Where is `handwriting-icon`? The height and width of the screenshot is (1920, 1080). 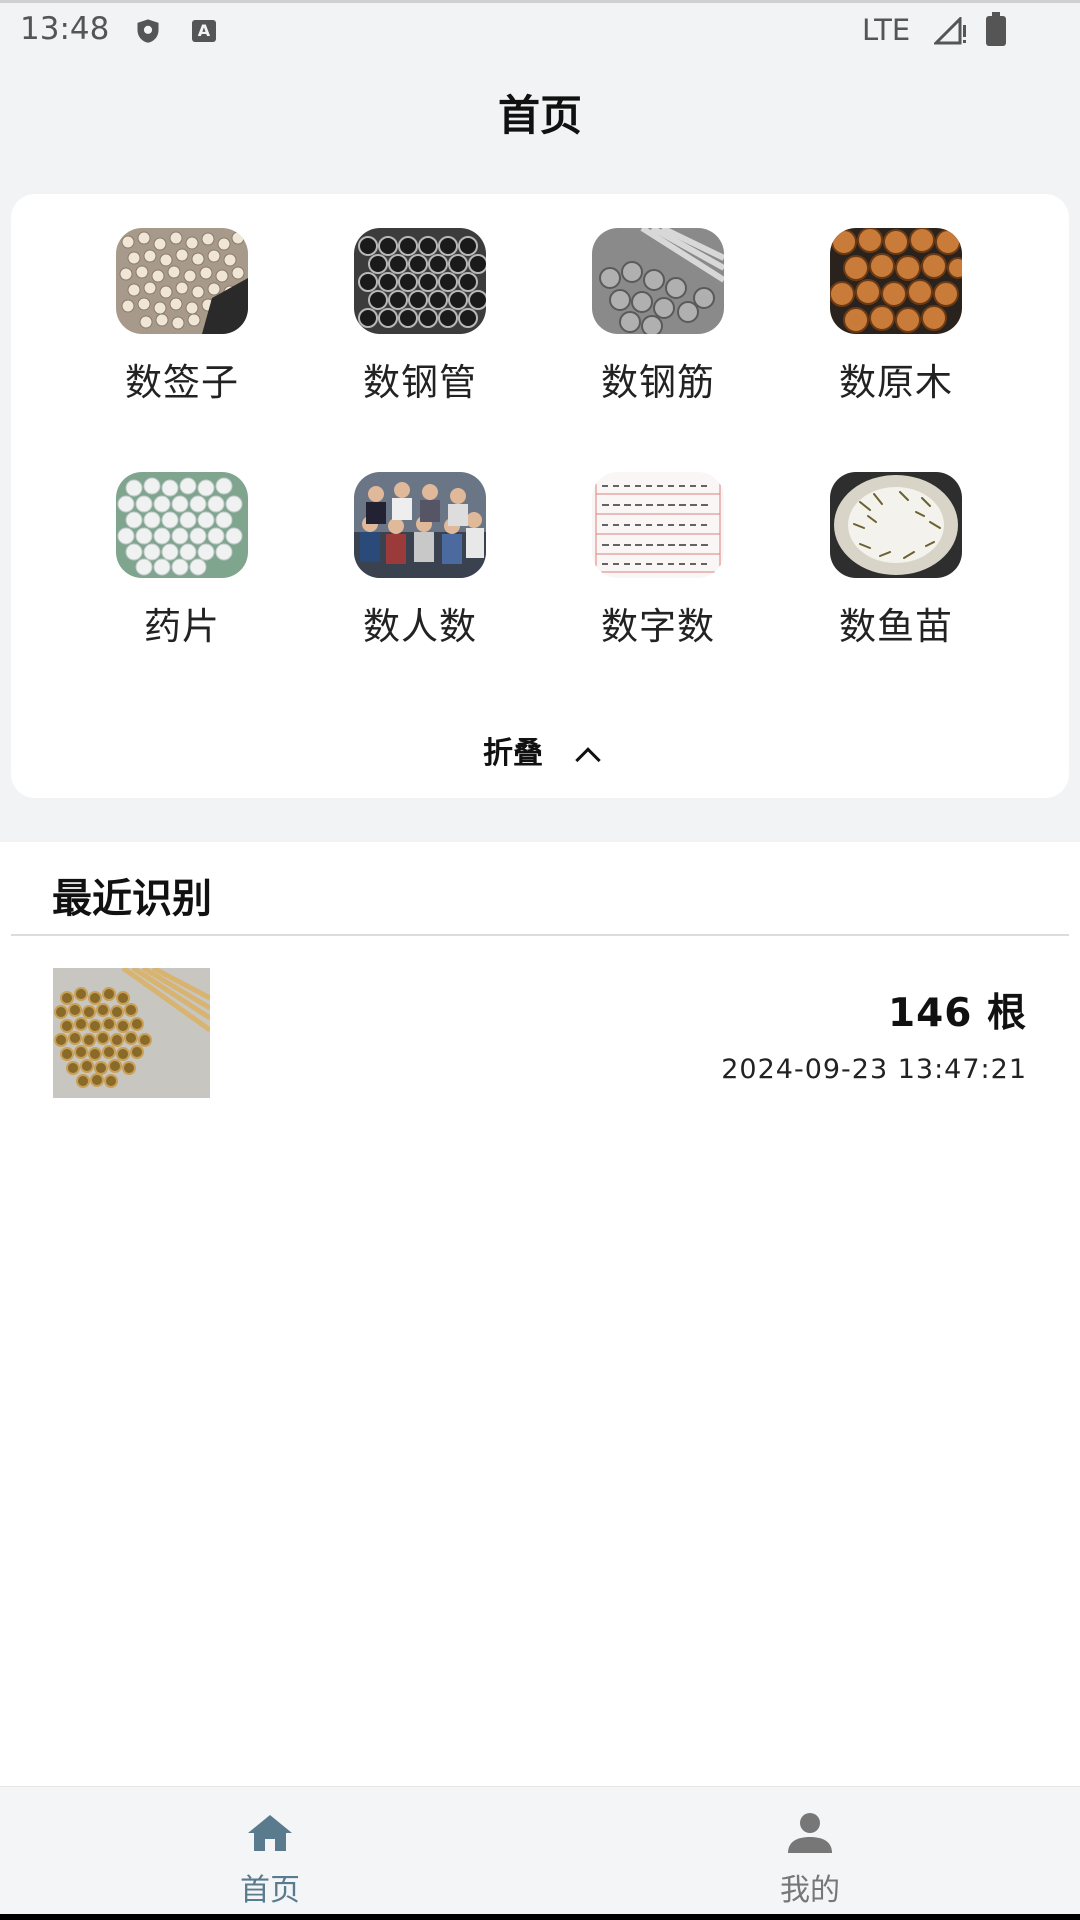 handwriting-icon is located at coordinates (658, 525).